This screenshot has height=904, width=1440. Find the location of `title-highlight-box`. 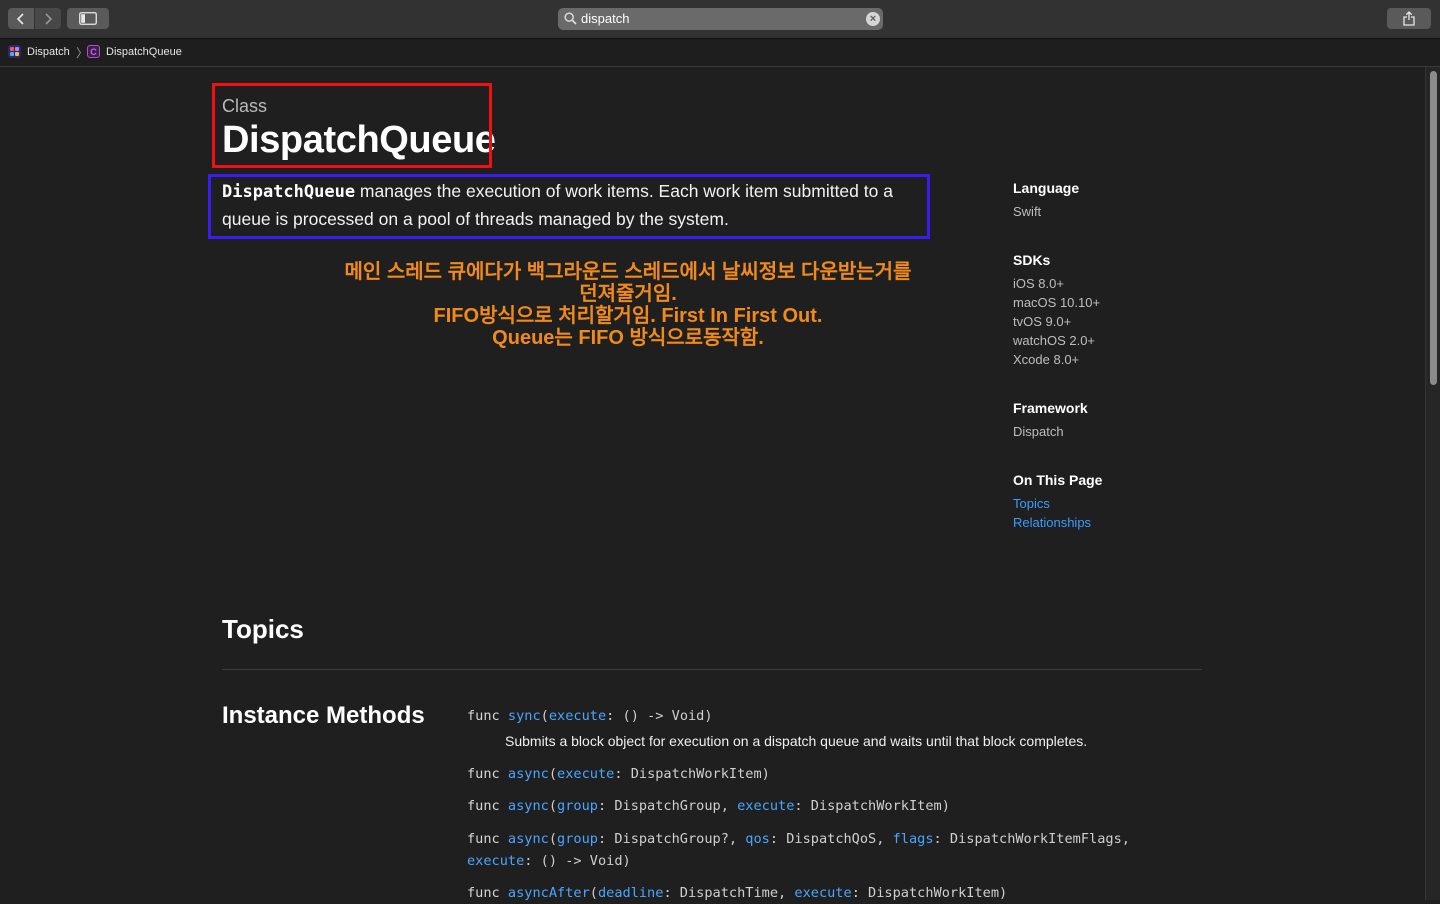

title-highlight-box is located at coordinates (352, 125).